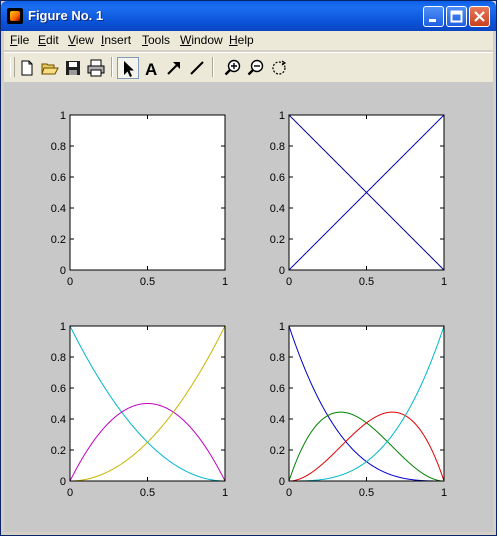  Describe the element at coordinates (48, 40) in the screenshot. I see `menu-edit: Edit` at that location.